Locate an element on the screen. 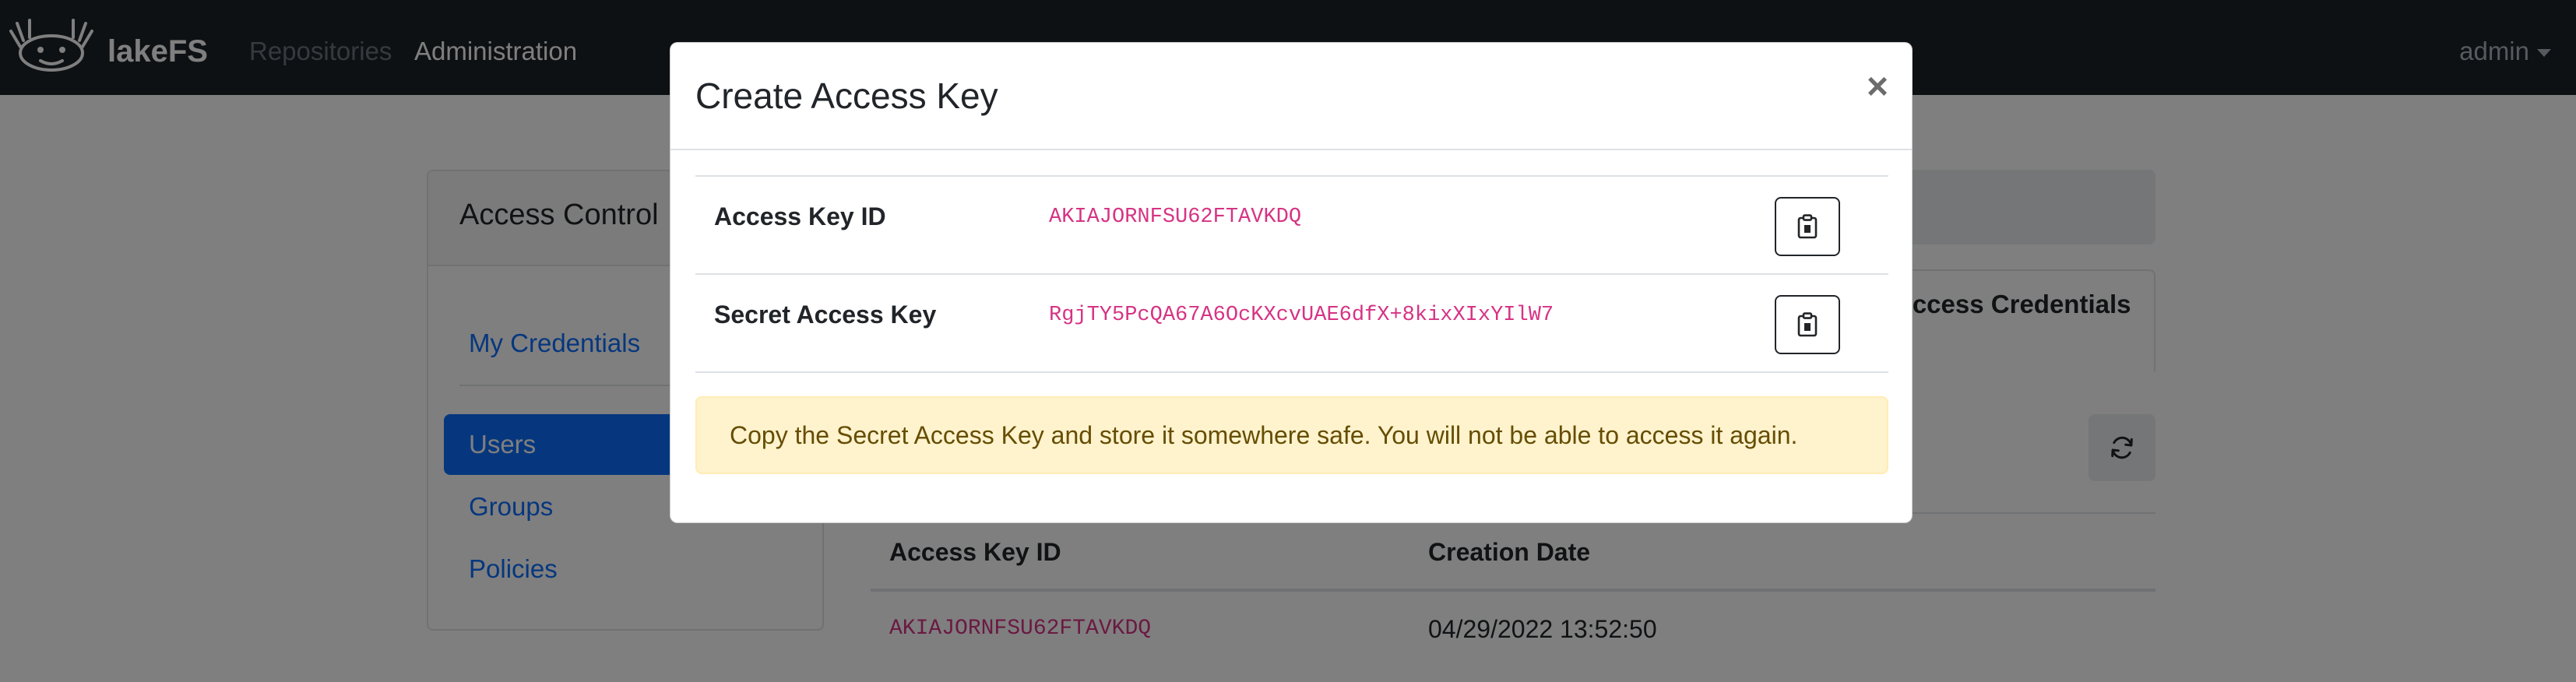 This screenshot has height=682, width=2576. secret-access-key-label: Secret Access Key is located at coordinates (825, 315).